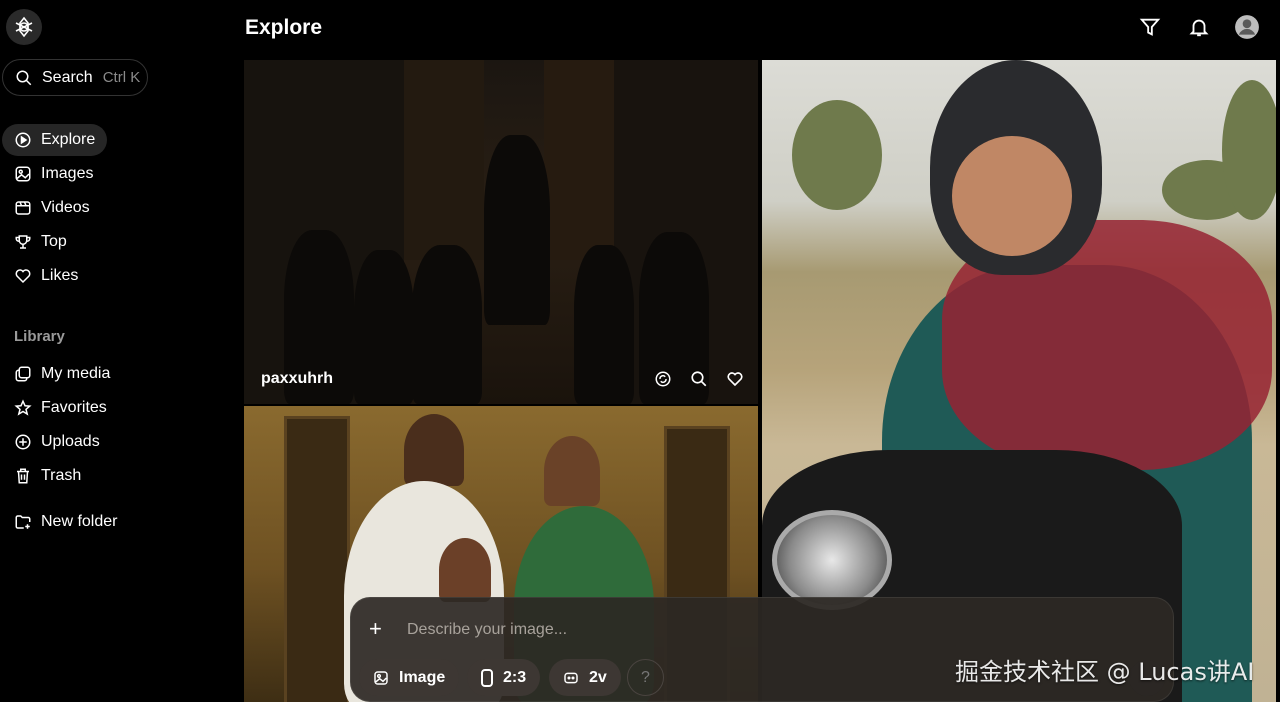  I want to click on nav-likes-label: Likes, so click(60, 275).